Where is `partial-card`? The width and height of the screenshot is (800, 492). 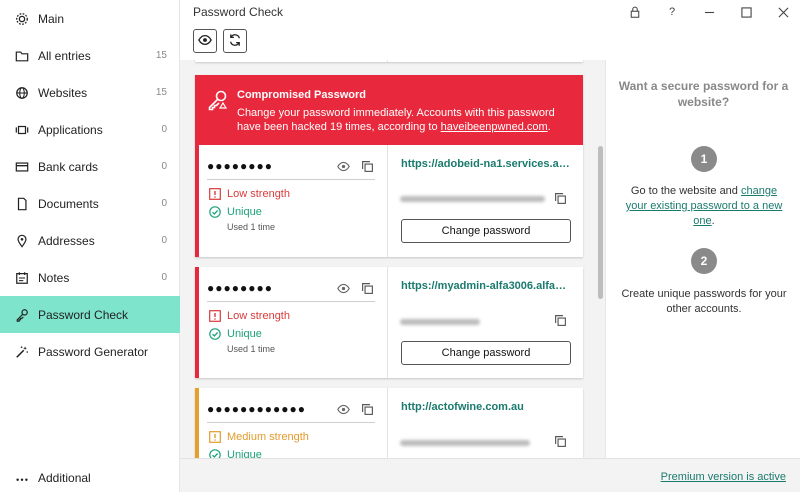
partial-card is located at coordinates (389, 61).